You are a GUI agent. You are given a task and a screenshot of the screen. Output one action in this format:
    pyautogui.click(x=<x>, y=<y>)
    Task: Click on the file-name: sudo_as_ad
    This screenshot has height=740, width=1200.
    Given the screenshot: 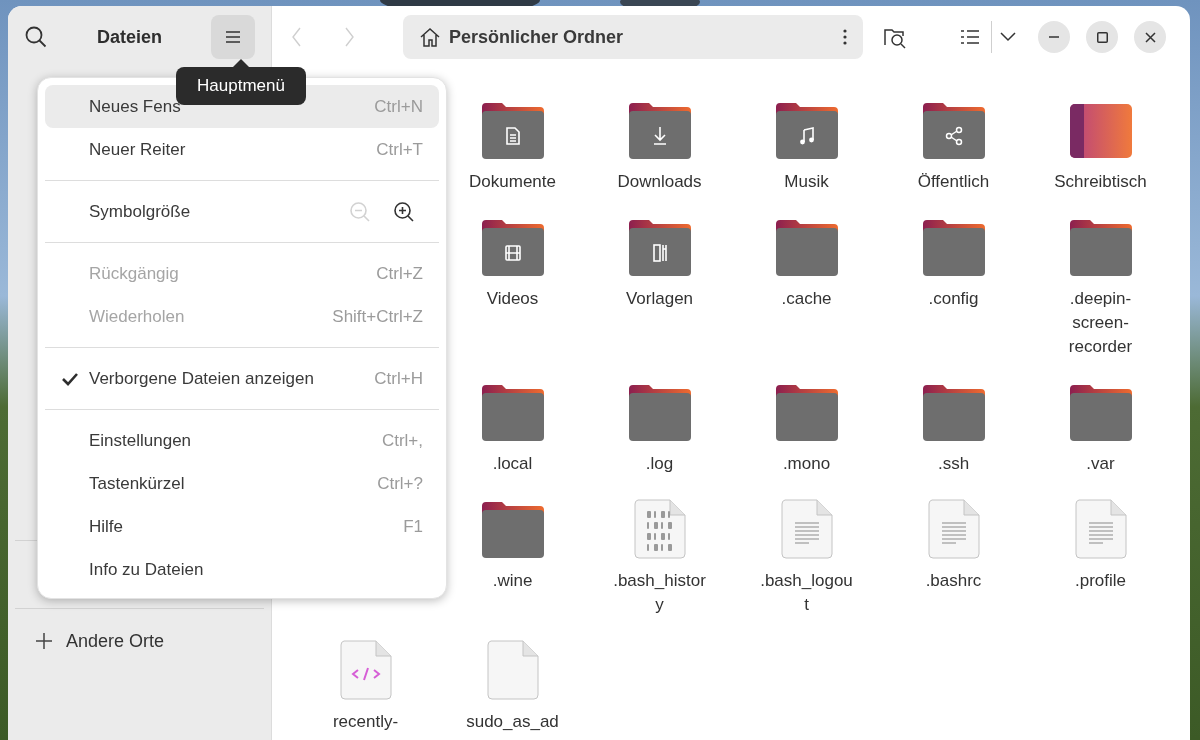 What is the action you would take?
    pyautogui.click(x=512, y=722)
    